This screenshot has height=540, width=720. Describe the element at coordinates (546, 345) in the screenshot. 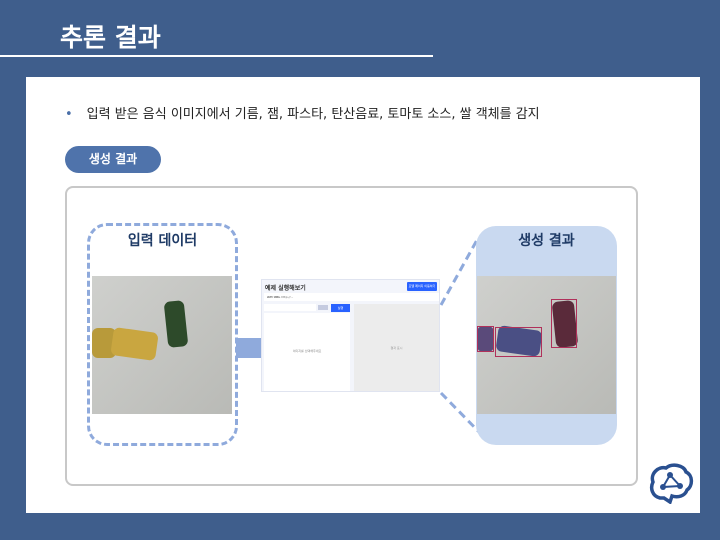

I see `output-image` at that location.